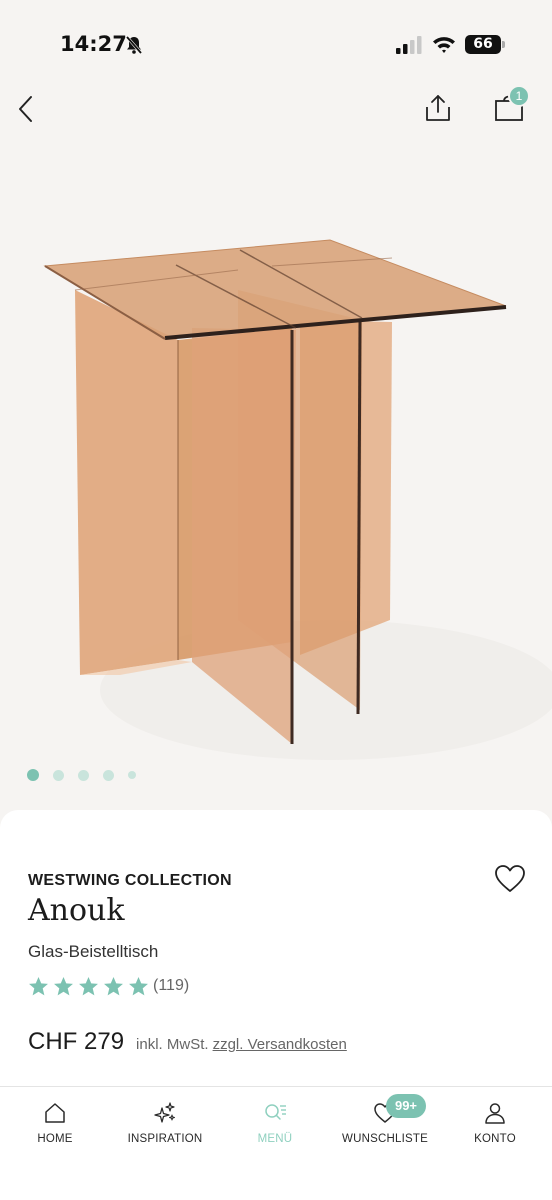 The width and height of the screenshot is (552, 1200). What do you see at coordinates (76, 1041) in the screenshot?
I see `product-price: CHF 279` at bounding box center [76, 1041].